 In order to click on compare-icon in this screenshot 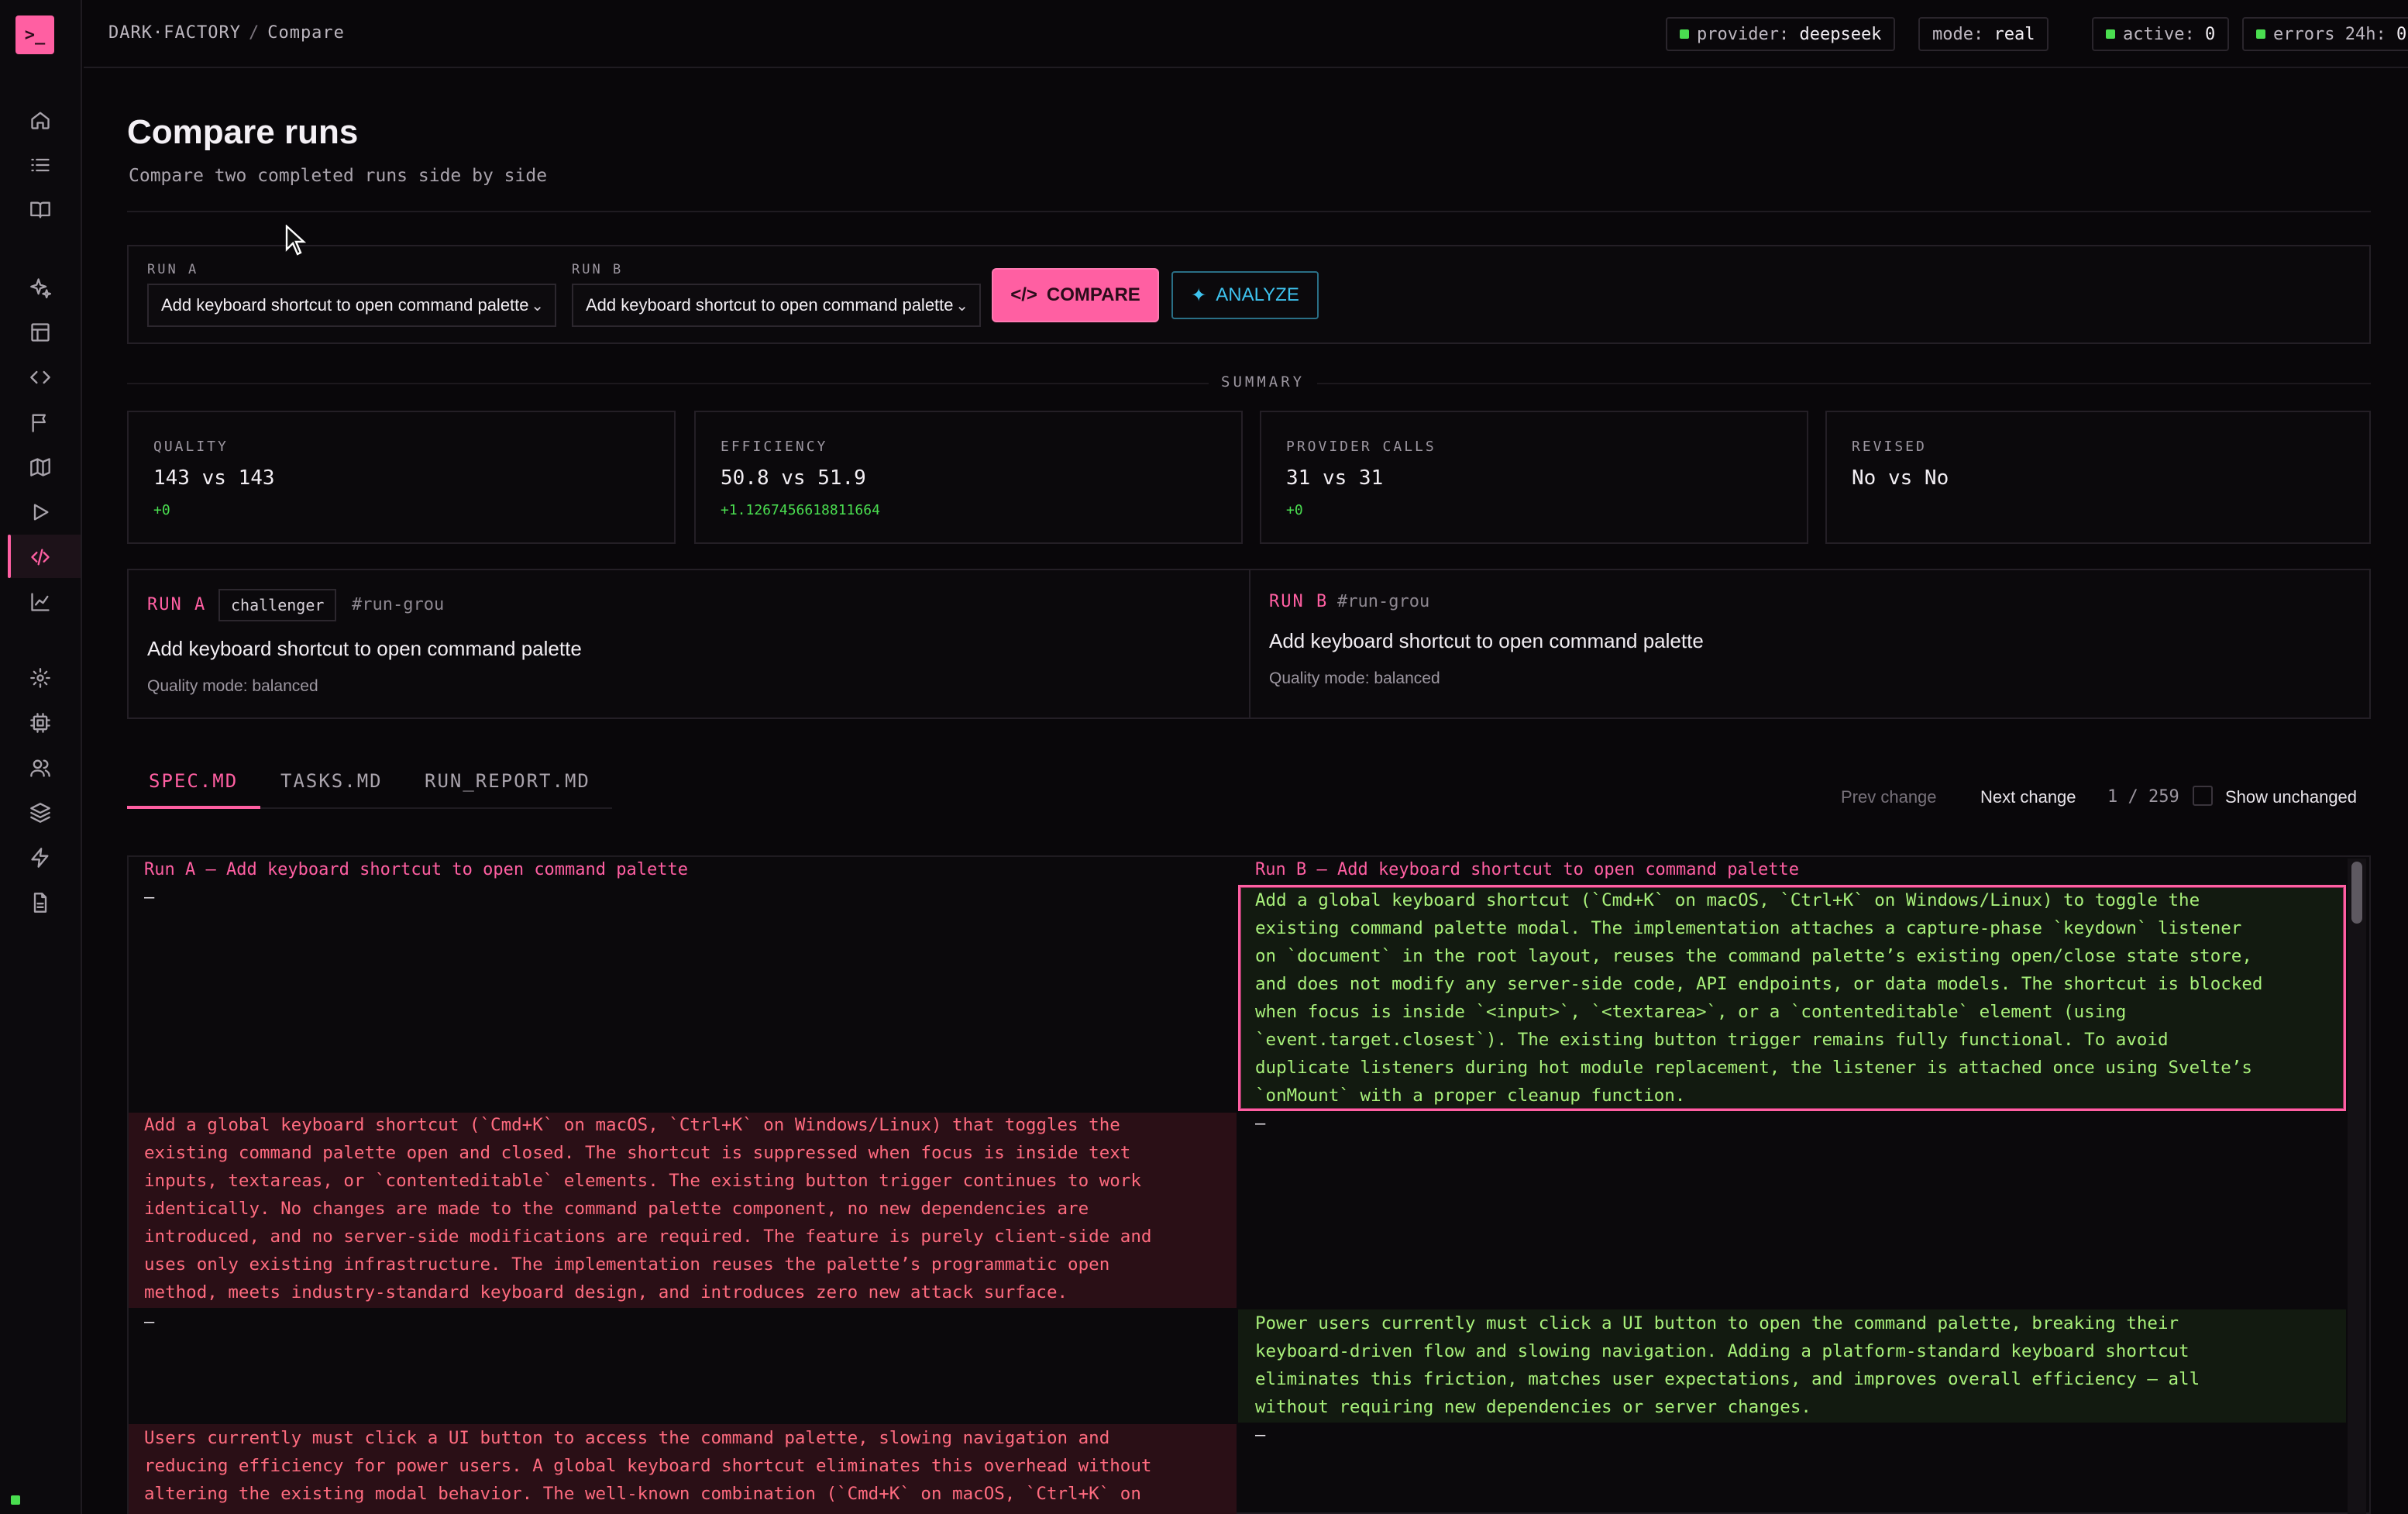, I will do `click(40, 557)`.